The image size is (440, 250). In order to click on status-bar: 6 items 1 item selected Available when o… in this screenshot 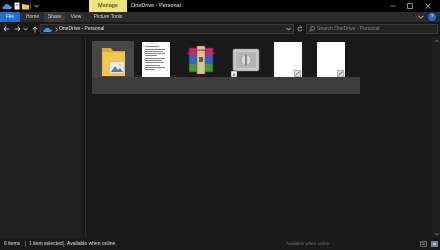, I will do `click(220, 244)`.